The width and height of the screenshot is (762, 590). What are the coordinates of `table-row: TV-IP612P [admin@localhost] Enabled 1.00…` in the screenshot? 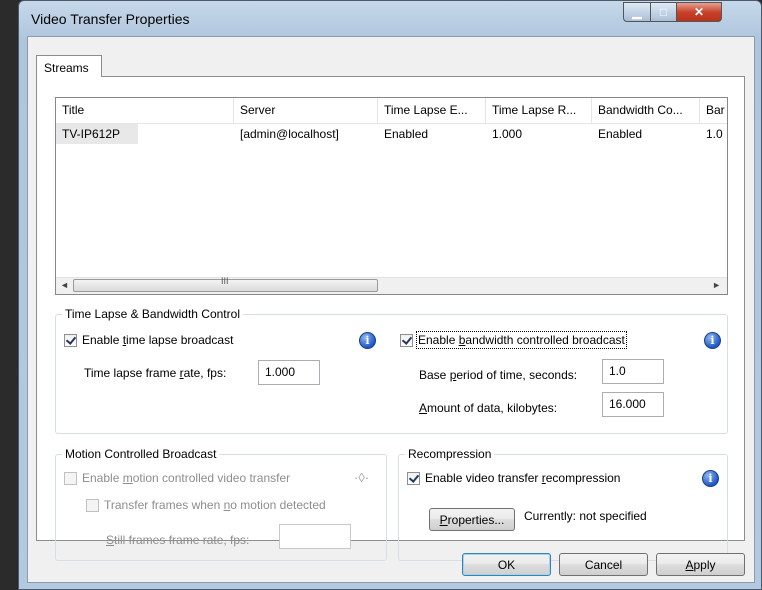 It's located at (391, 134).